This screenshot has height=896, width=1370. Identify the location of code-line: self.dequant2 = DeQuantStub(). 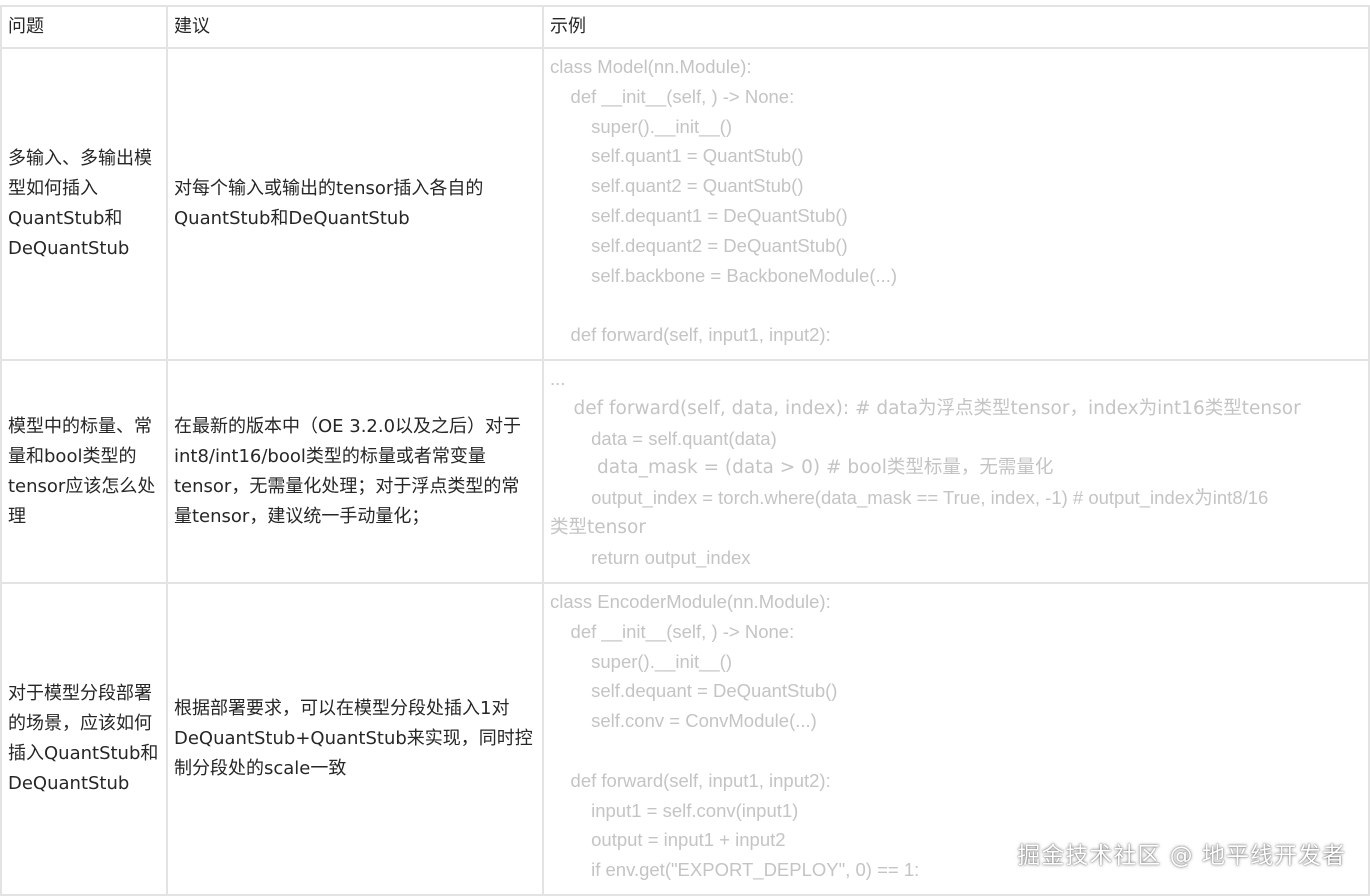
(699, 245).